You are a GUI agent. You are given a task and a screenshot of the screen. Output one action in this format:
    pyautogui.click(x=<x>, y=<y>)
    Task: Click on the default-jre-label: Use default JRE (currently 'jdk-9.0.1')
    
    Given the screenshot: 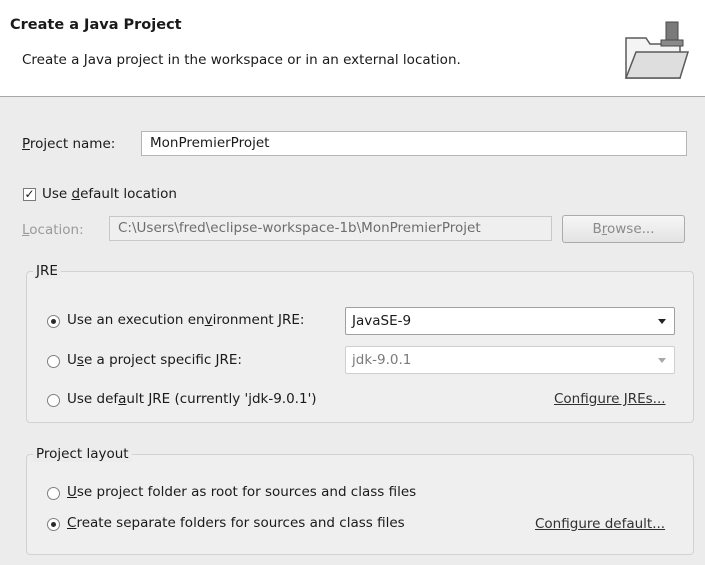 What is the action you would take?
    pyautogui.click(x=192, y=399)
    